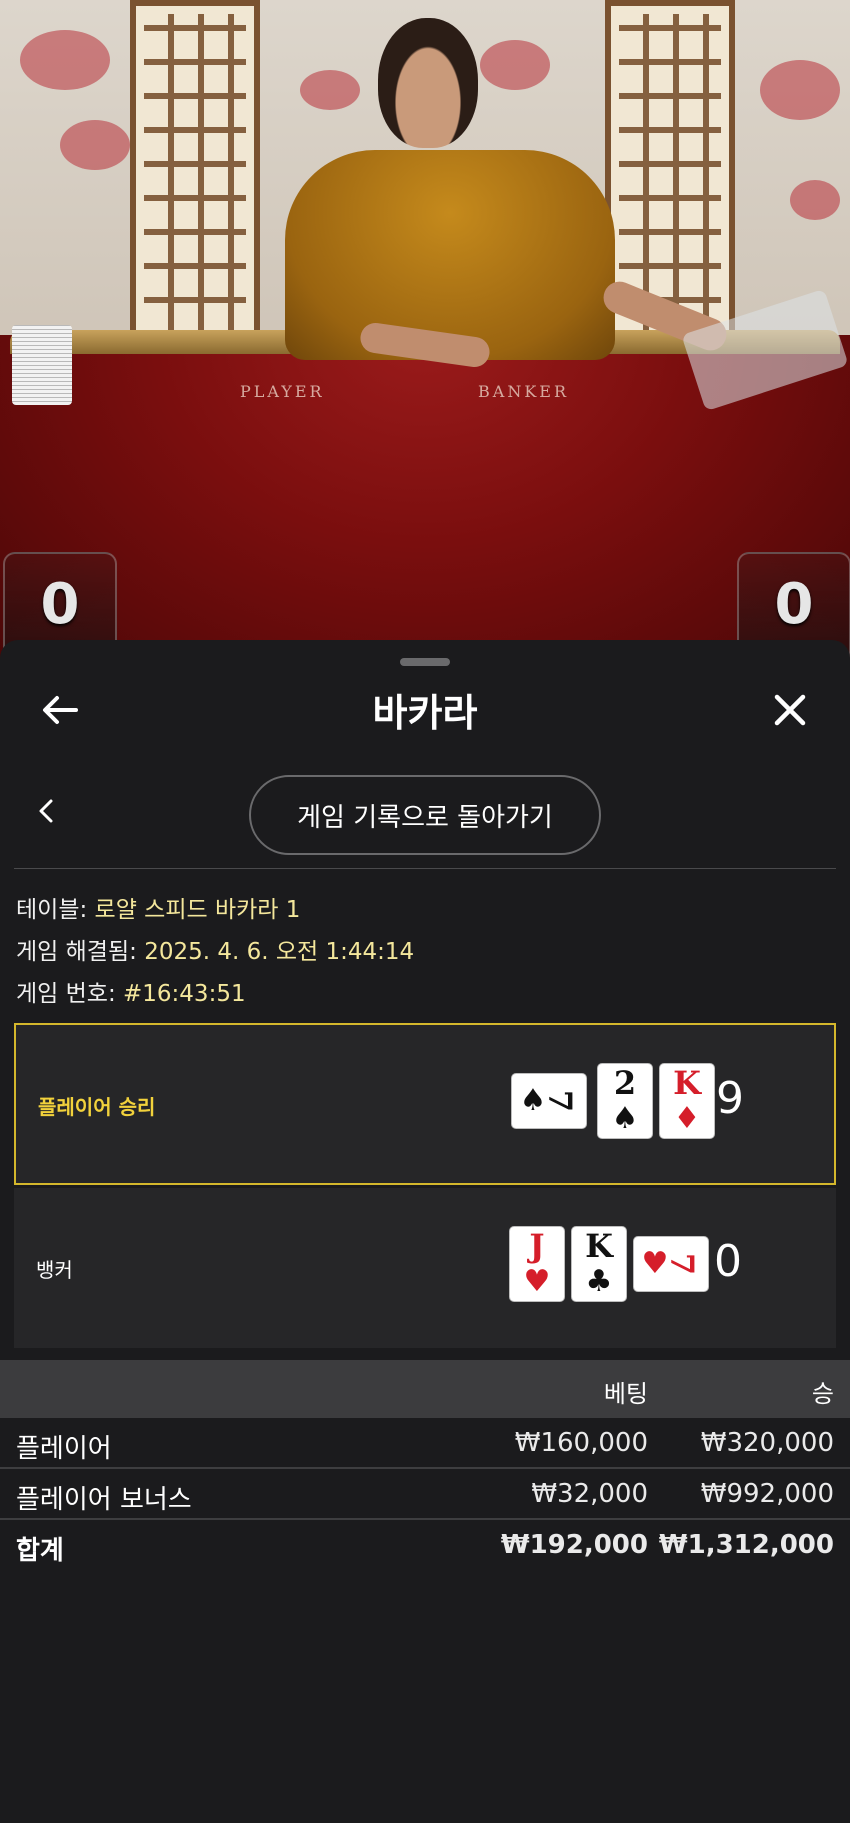 This screenshot has height=1823, width=850. Describe the element at coordinates (425, 1548) in the screenshot. I see `total-row: 합계 ₩192,000 ₩1,312,000` at that location.